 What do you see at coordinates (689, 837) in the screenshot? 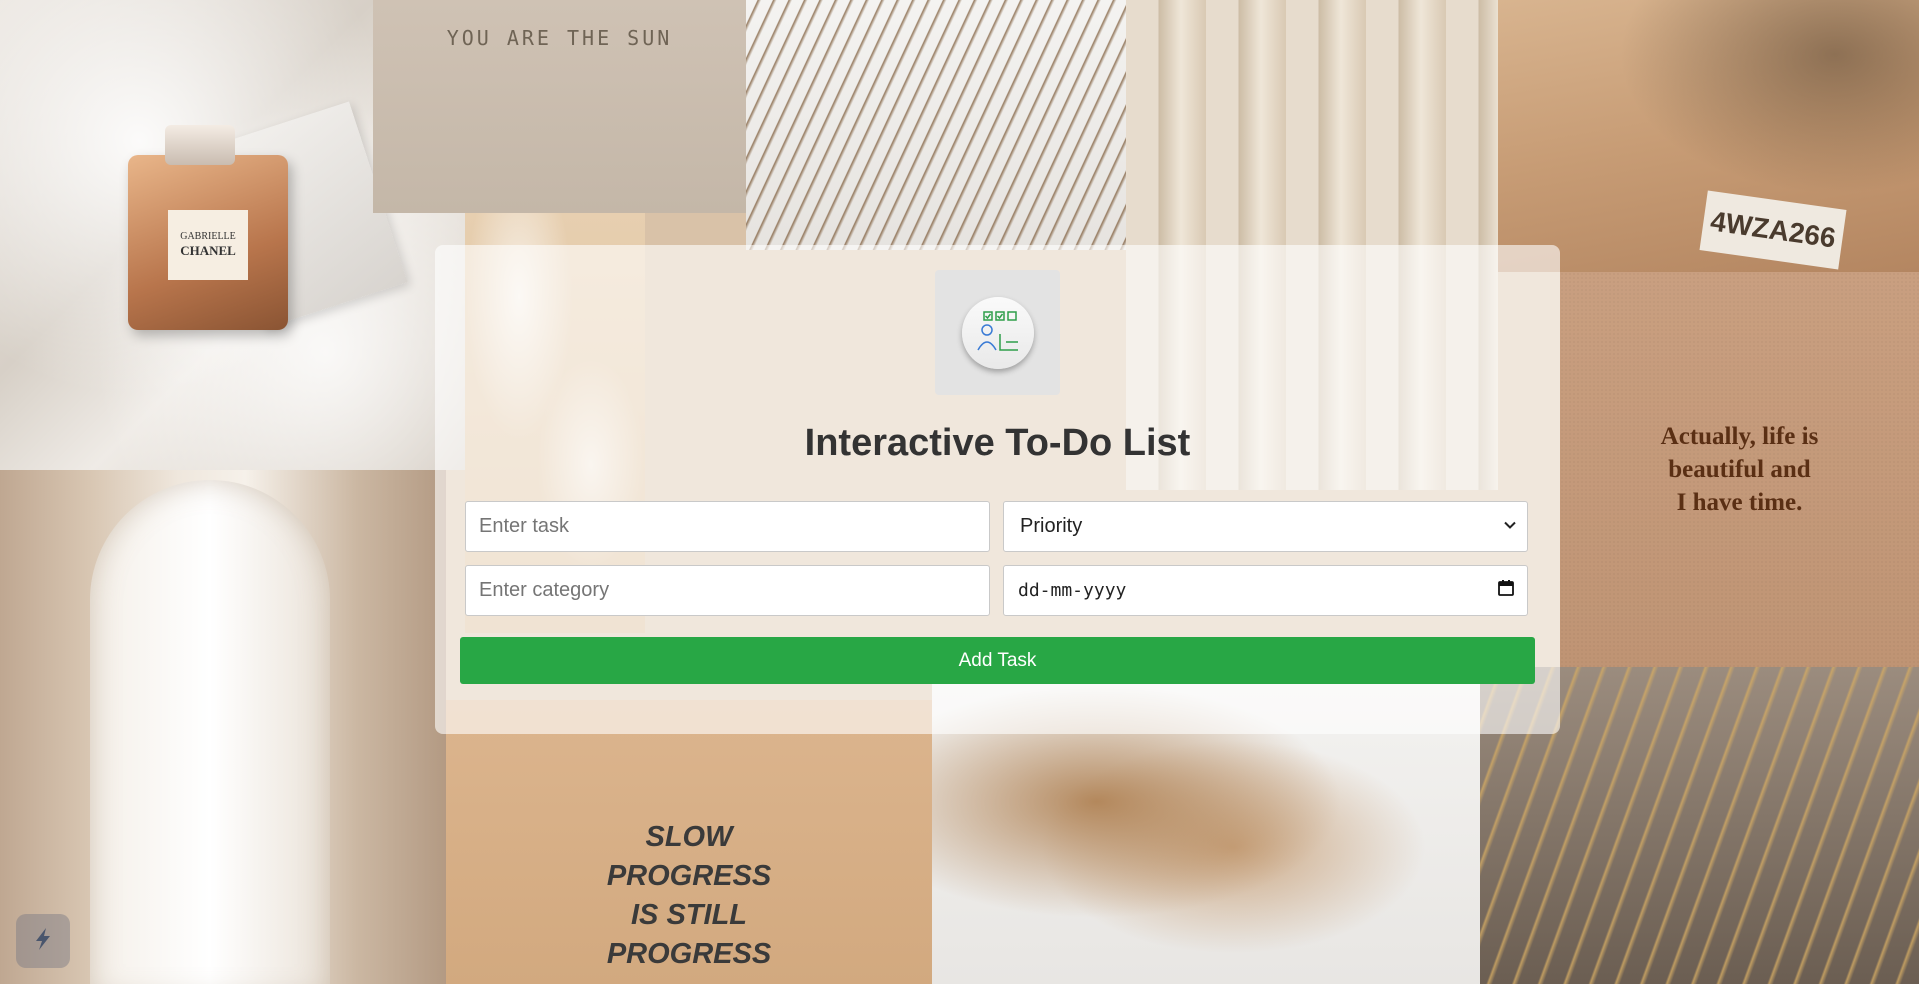
I see `progress-line: SLOW` at bounding box center [689, 837].